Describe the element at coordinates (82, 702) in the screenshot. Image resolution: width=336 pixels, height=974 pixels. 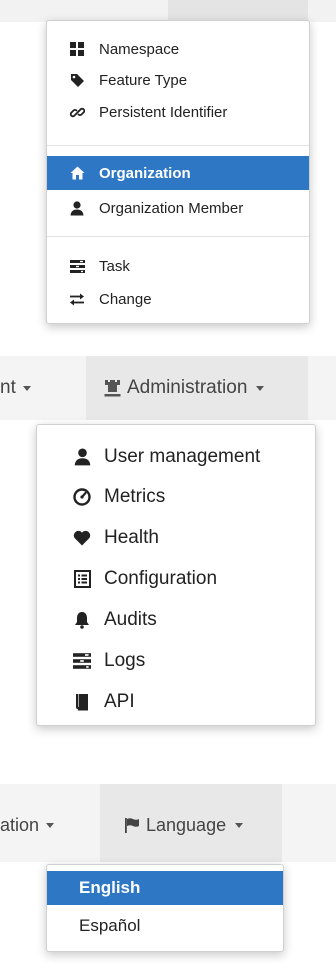
I see `book-icon` at that location.